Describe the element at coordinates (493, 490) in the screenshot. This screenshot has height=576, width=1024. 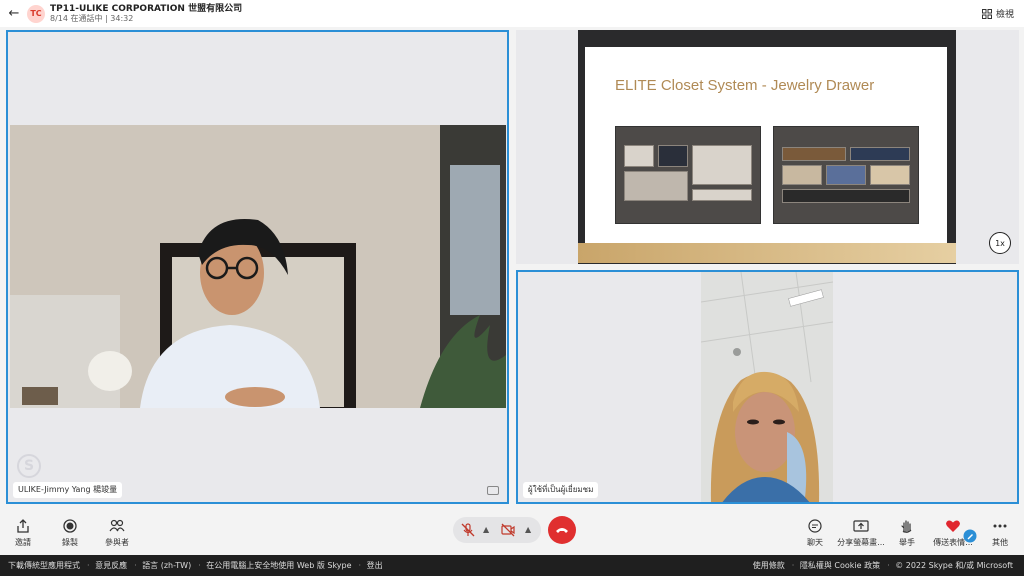
I see `captions-icon` at that location.